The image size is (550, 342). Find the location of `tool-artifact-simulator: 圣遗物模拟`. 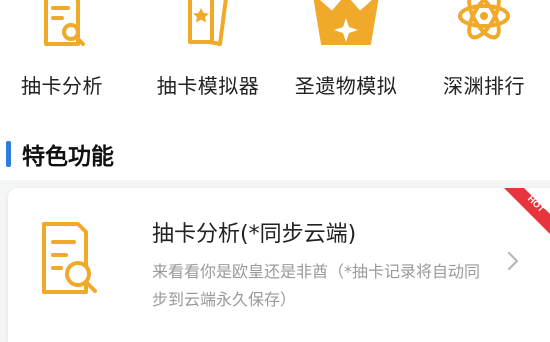

tool-artifact-simulator: 圣遗物模拟 is located at coordinates (346, 59).